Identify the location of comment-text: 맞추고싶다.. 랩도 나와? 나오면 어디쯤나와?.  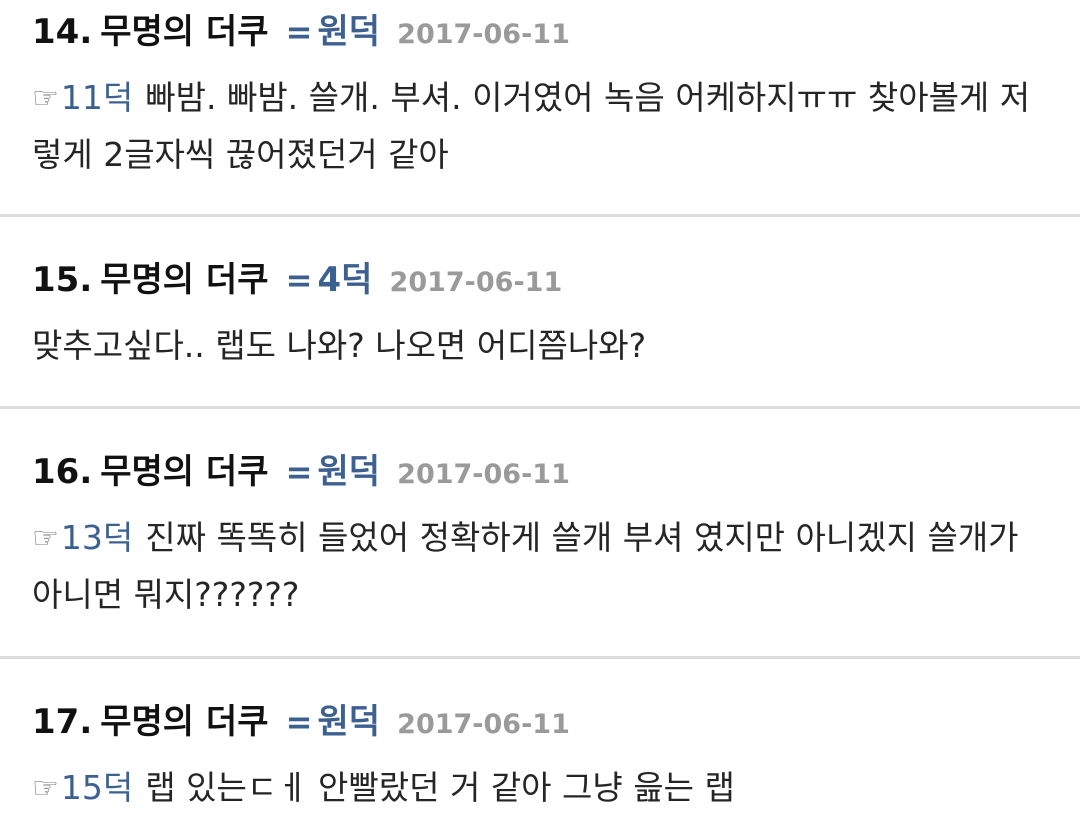
(339, 345).